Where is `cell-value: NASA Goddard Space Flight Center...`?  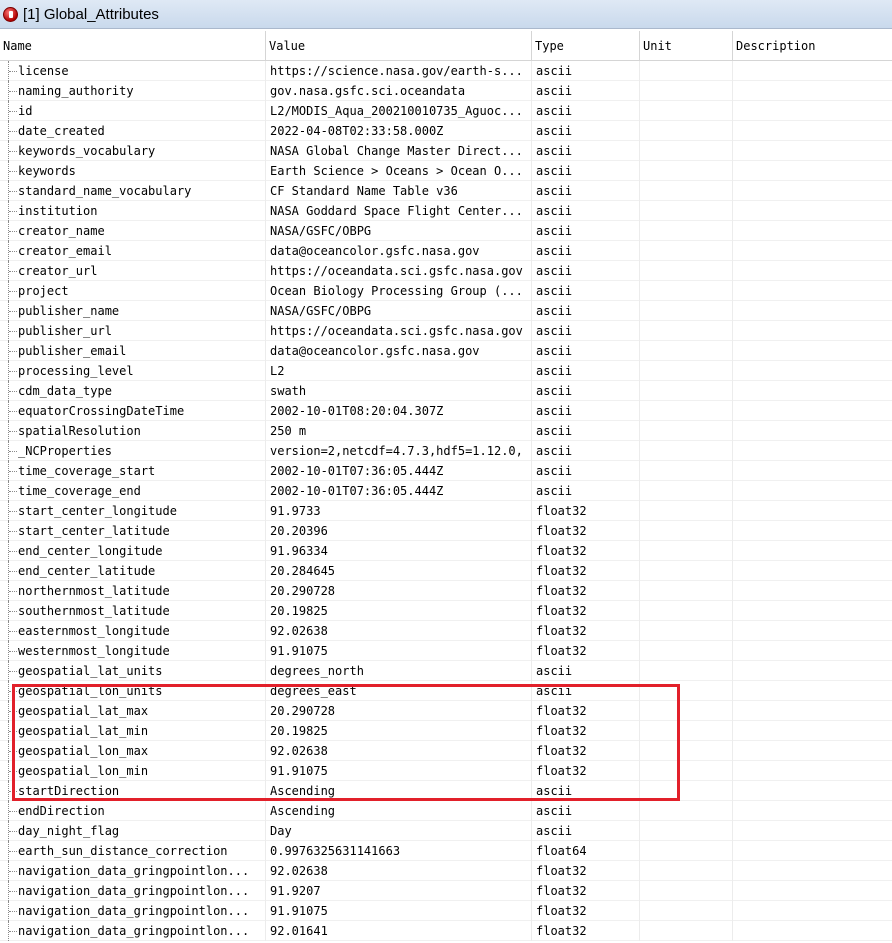 cell-value: NASA Goddard Space Flight Center... is located at coordinates (399, 211).